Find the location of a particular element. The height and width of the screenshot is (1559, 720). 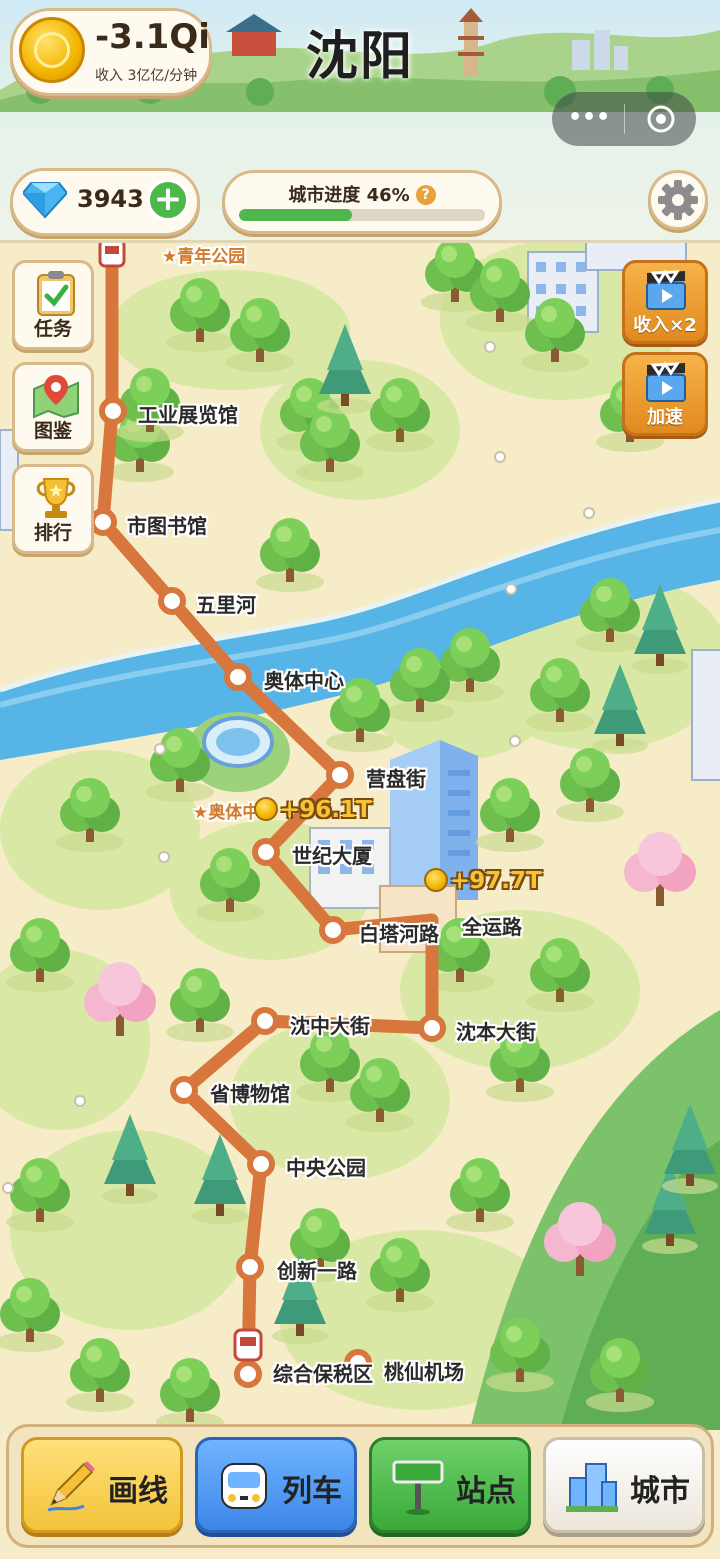

ranking-button: 排行 is located at coordinates (53, 509).